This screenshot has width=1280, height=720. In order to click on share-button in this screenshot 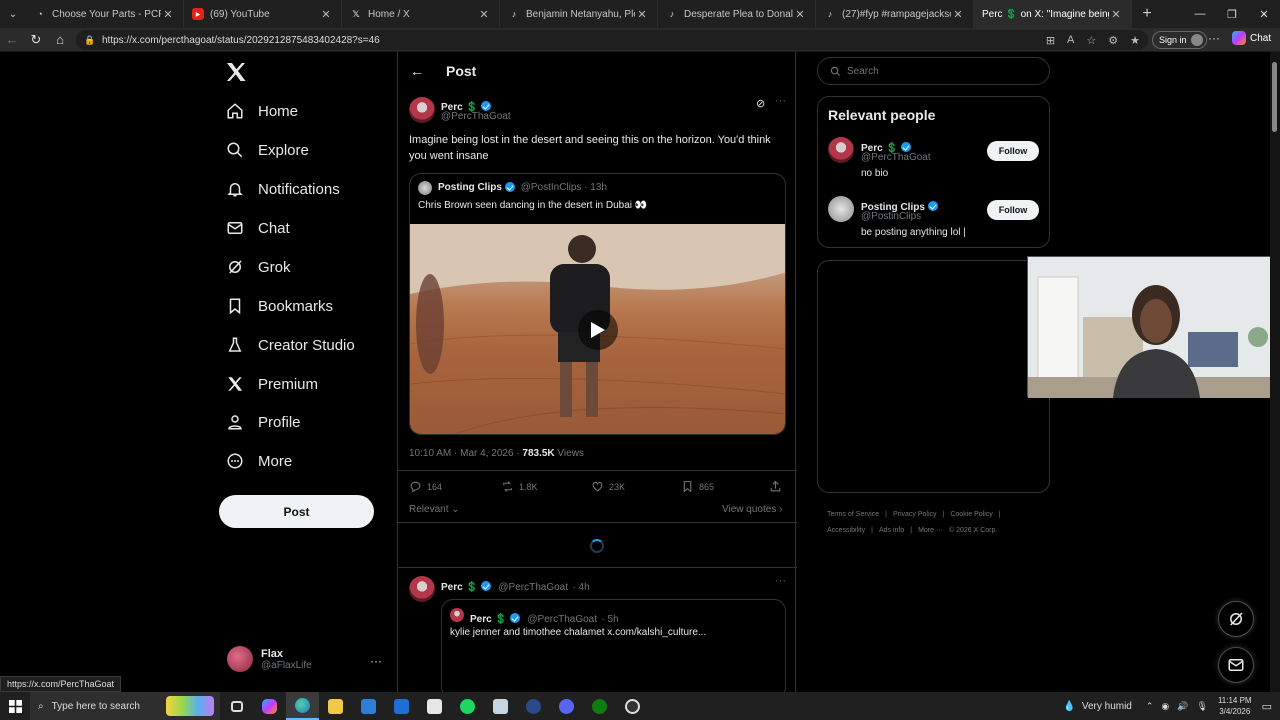, I will do `click(775, 486)`.